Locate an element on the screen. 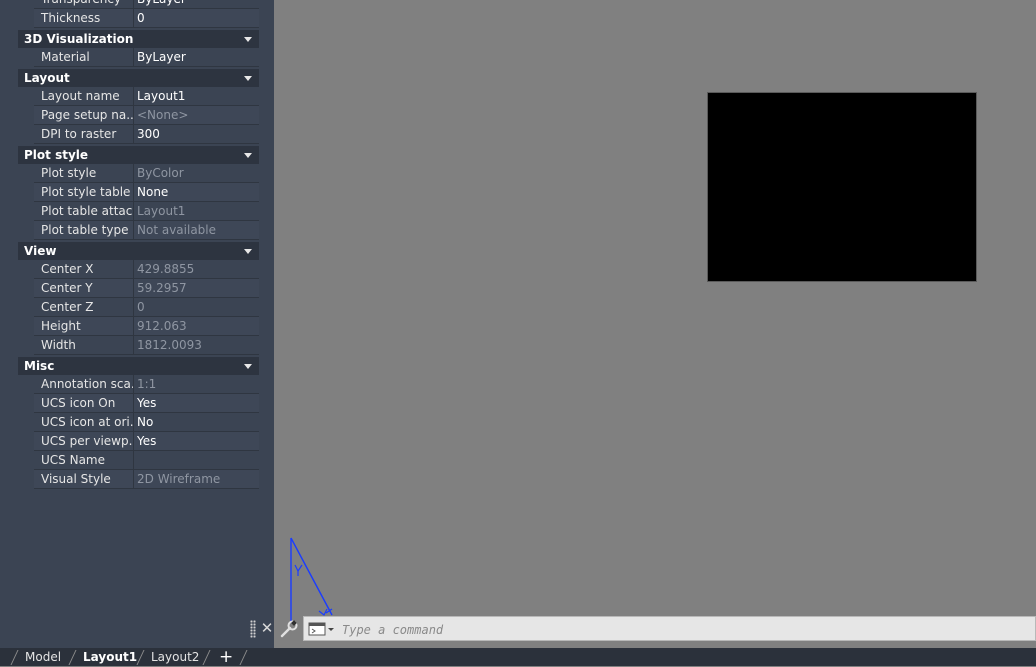 The width and height of the screenshot is (1036, 667). property-row: Width 1812.0093 is located at coordinates (146, 345).